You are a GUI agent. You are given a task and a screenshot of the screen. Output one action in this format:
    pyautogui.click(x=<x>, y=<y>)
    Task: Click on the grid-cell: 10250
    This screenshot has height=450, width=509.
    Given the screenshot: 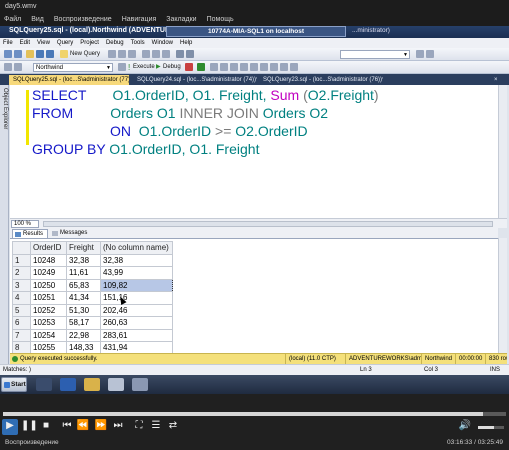 What is the action you would take?
    pyautogui.click(x=48, y=285)
    